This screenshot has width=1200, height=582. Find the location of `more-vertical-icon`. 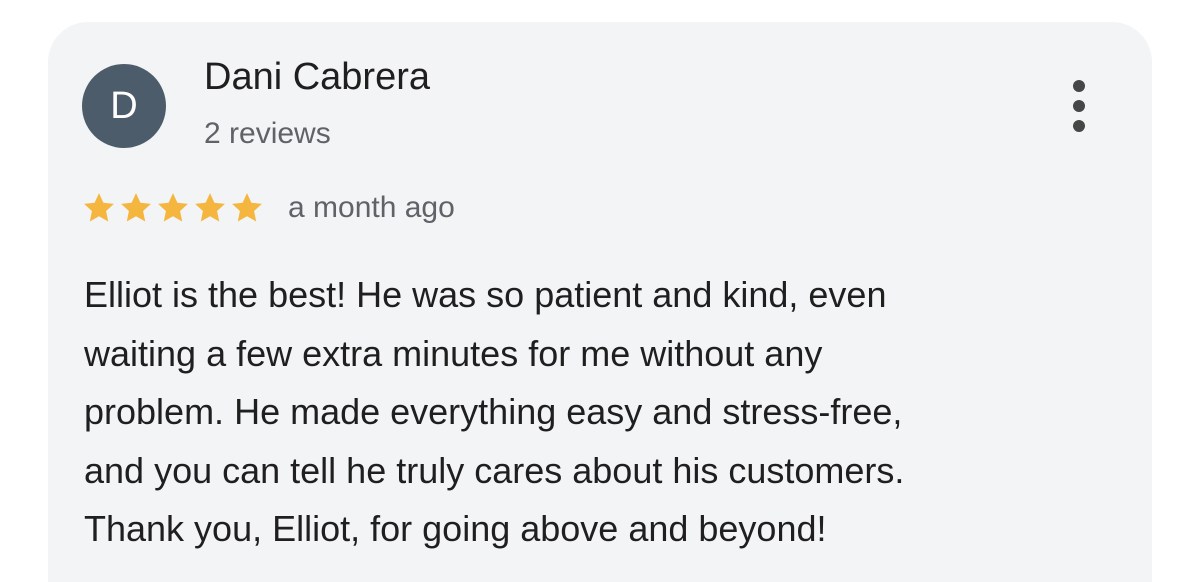

more-vertical-icon is located at coordinates (1079, 86).